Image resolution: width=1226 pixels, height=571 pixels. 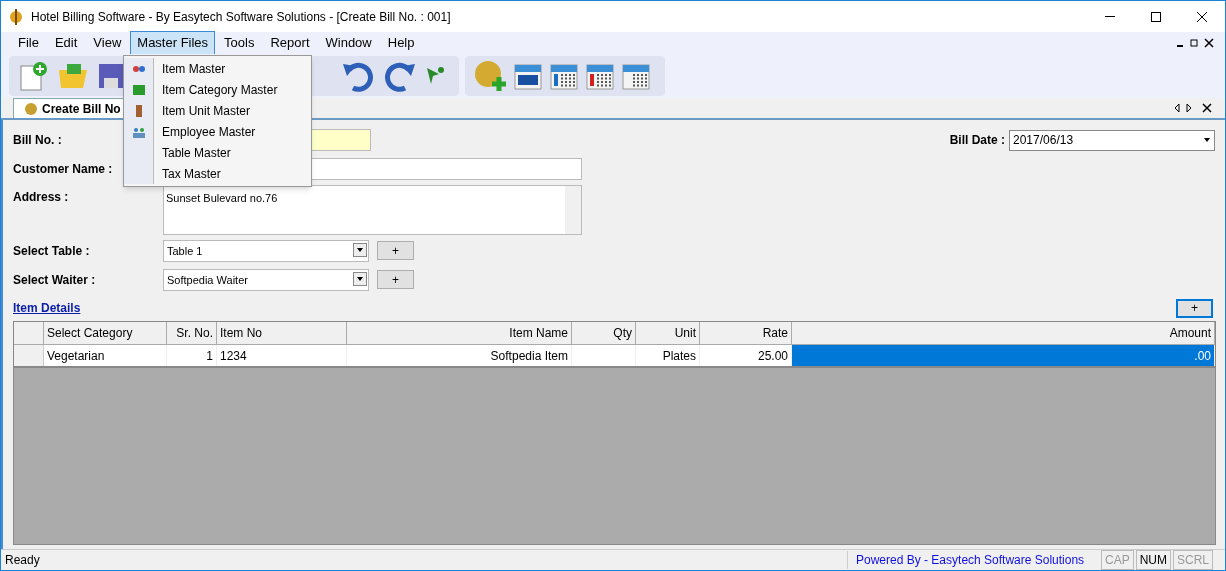 What do you see at coordinates (52, 251) in the screenshot?
I see `field-label: Select Table :` at bounding box center [52, 251].